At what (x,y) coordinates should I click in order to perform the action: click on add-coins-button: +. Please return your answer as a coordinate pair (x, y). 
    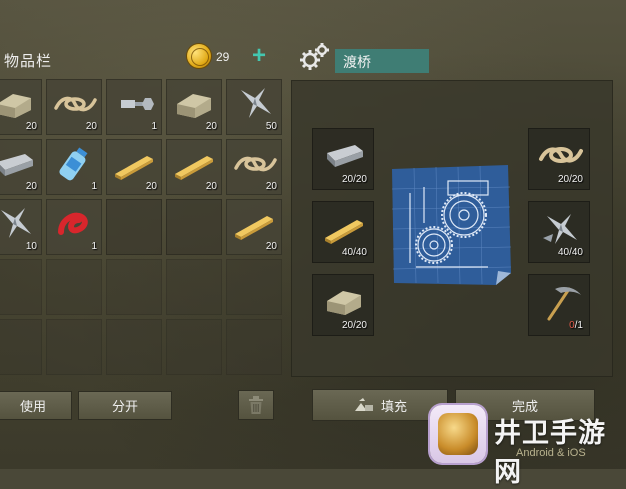
    Looking at the image, I should click on (259, 56).